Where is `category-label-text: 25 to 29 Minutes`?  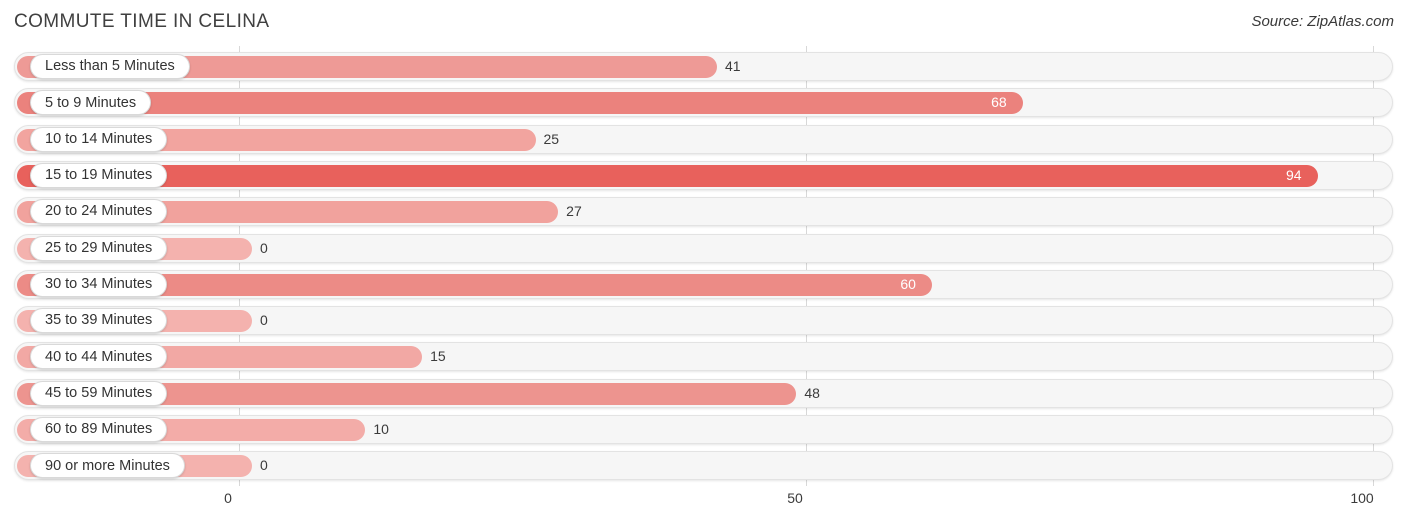 category-label-text: 25 to 29 Minutes is located at coordinates (99, 247).